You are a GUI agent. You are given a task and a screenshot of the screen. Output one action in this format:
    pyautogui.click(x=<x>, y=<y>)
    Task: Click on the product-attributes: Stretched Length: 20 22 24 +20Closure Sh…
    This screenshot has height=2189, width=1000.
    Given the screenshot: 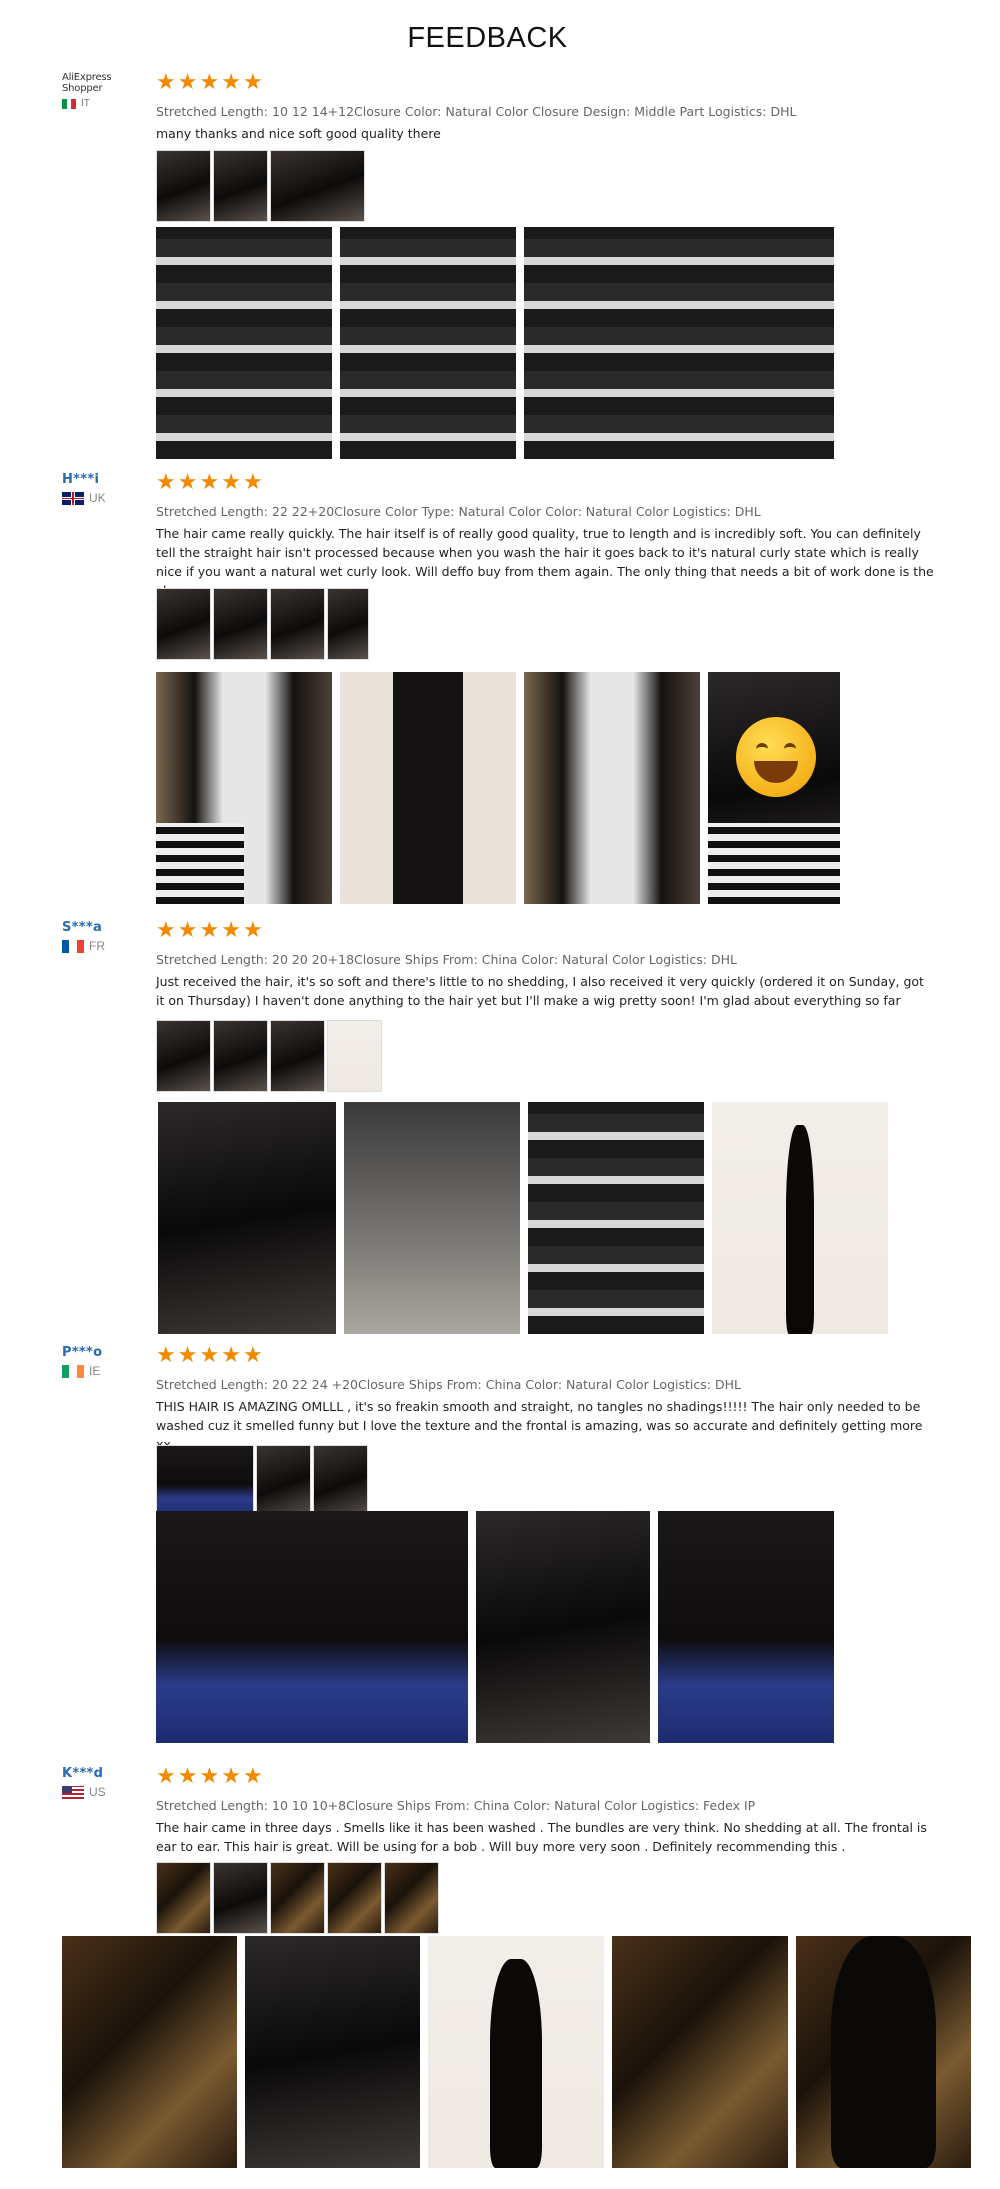 What is the action you would take?
    pyautogui.click(x=448, y=1384)
    